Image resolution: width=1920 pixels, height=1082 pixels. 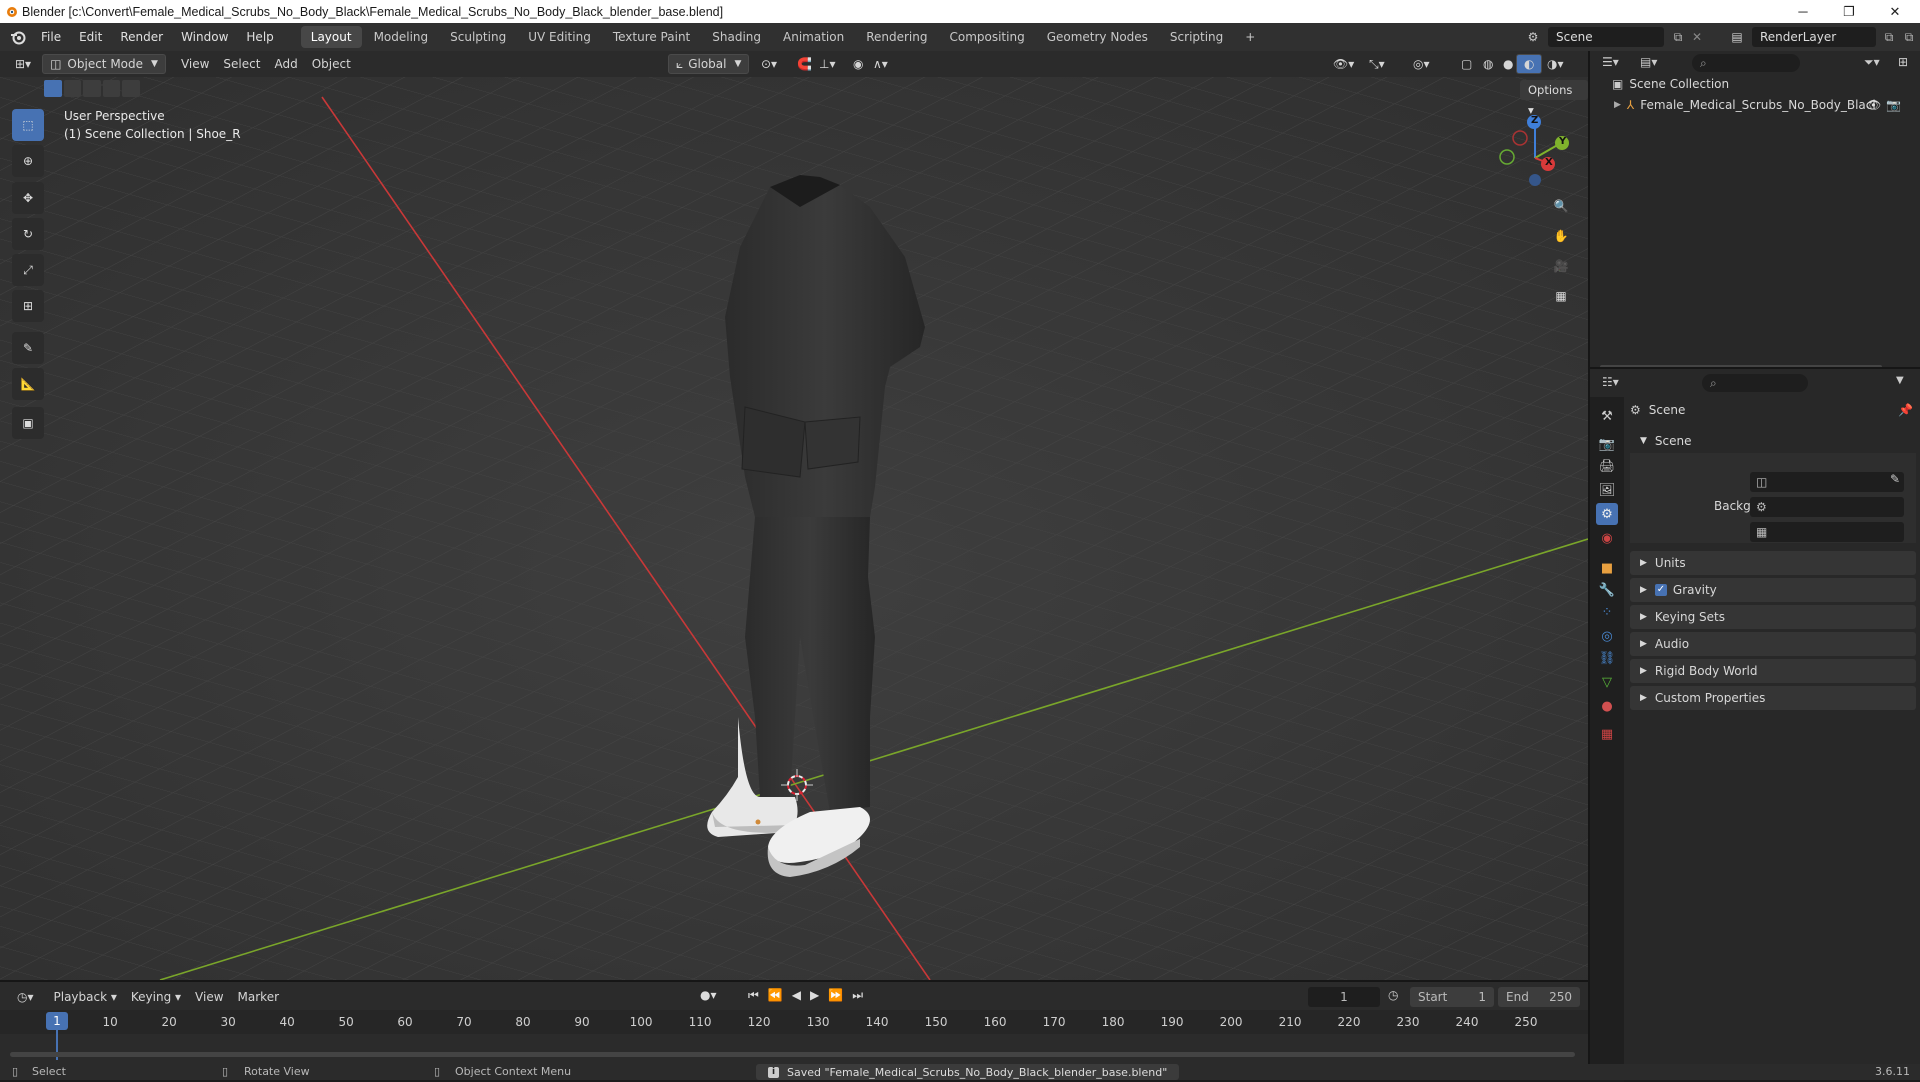 I want to click on menu-playback: Playback ▾, so click(x=85, y=997).